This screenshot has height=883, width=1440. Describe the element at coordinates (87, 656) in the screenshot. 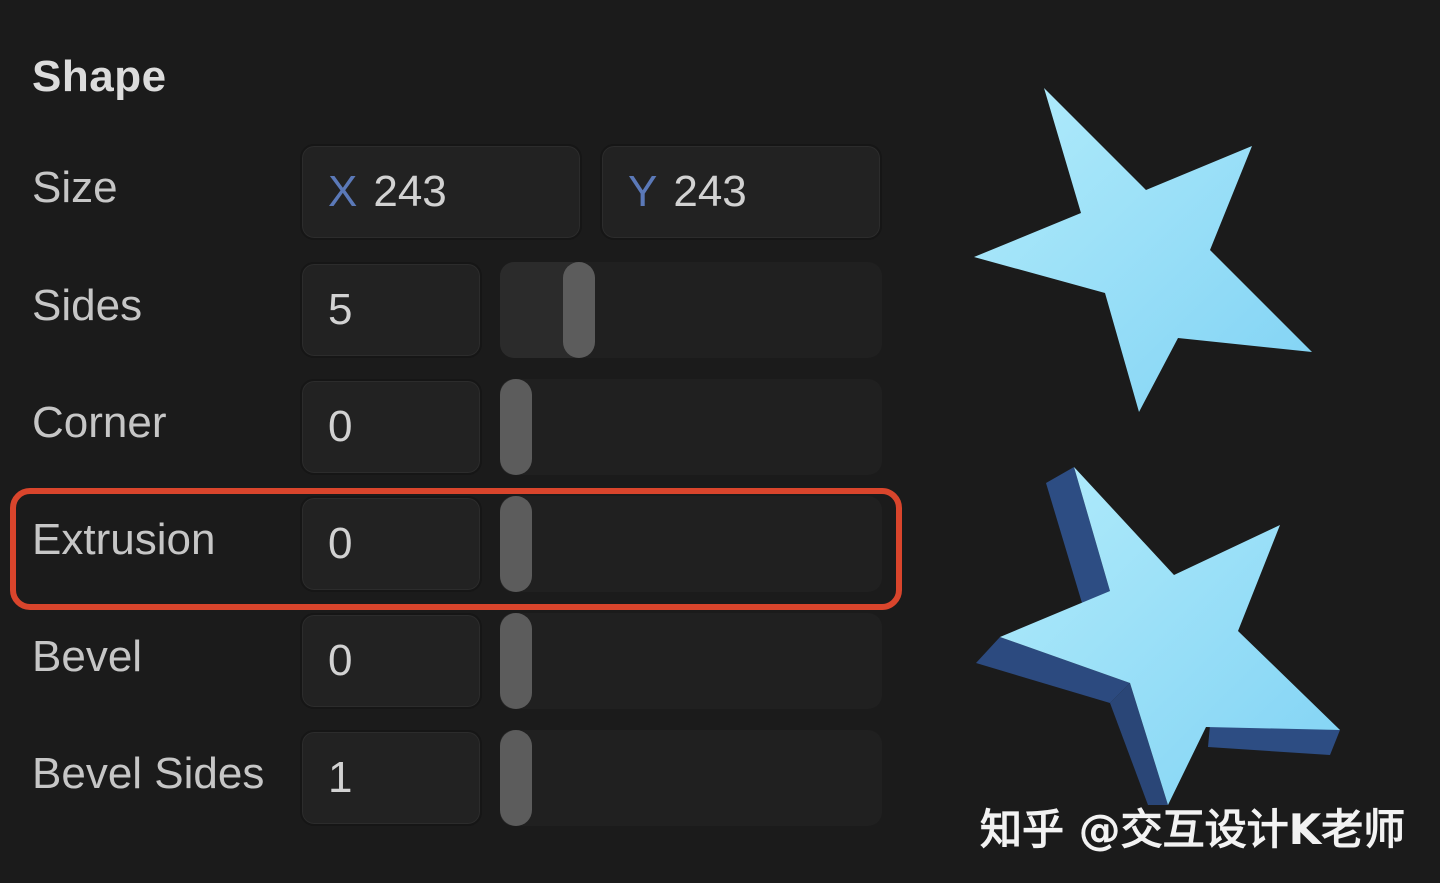

I see `bevel-label: Bevel` at that location.